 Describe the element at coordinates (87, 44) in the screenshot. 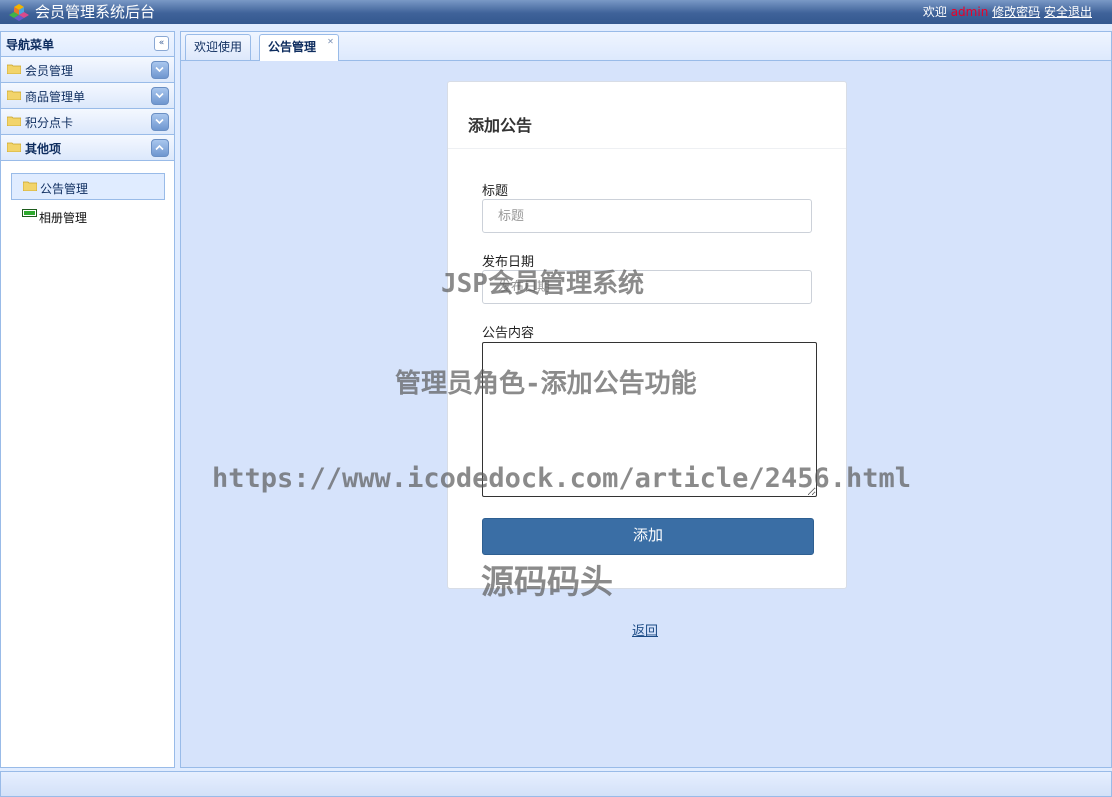

I see `sidebar-header: 导航菜单 «` at that location.